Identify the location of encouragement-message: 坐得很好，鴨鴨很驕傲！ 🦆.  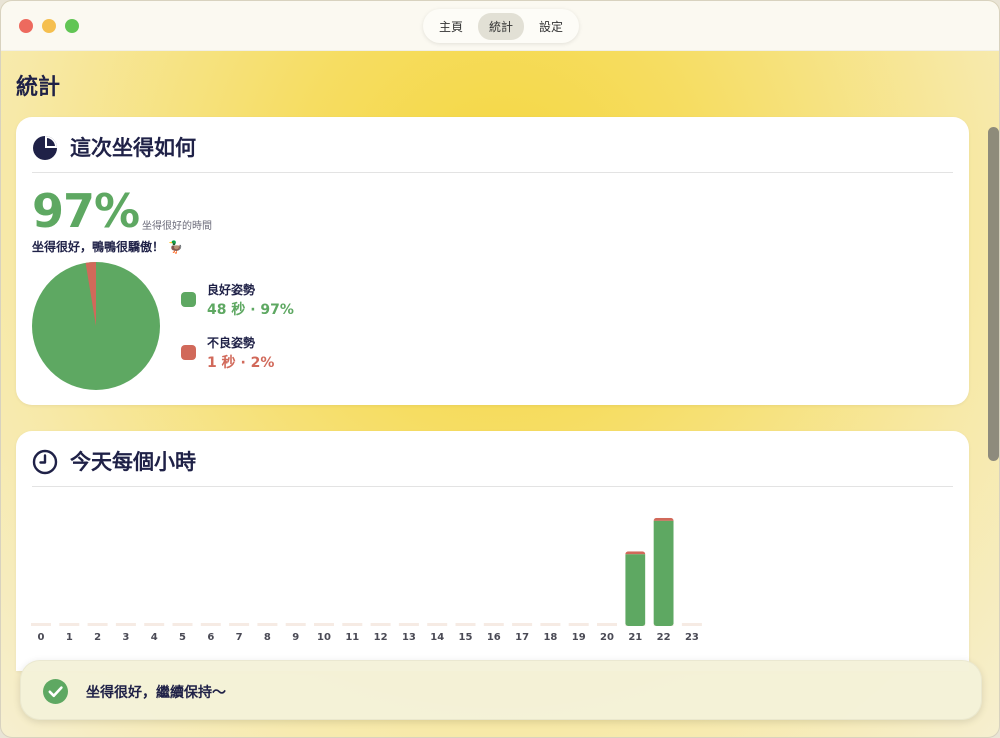
(108, 247).